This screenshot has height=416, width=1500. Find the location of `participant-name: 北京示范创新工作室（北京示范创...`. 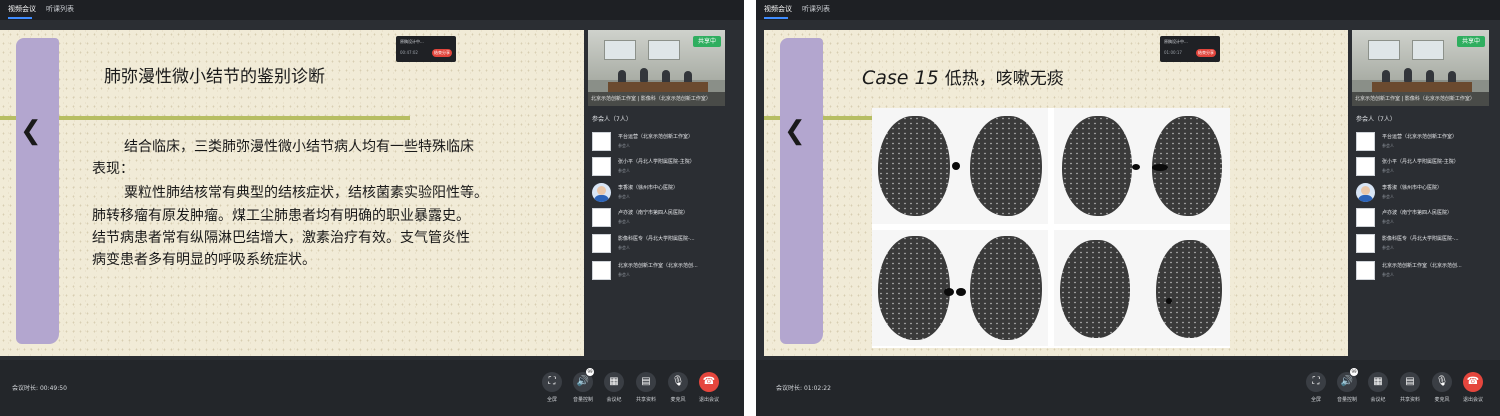

participant-name: 北京示范创新工作室（北京示范创... is located at coordinates (658, 266).